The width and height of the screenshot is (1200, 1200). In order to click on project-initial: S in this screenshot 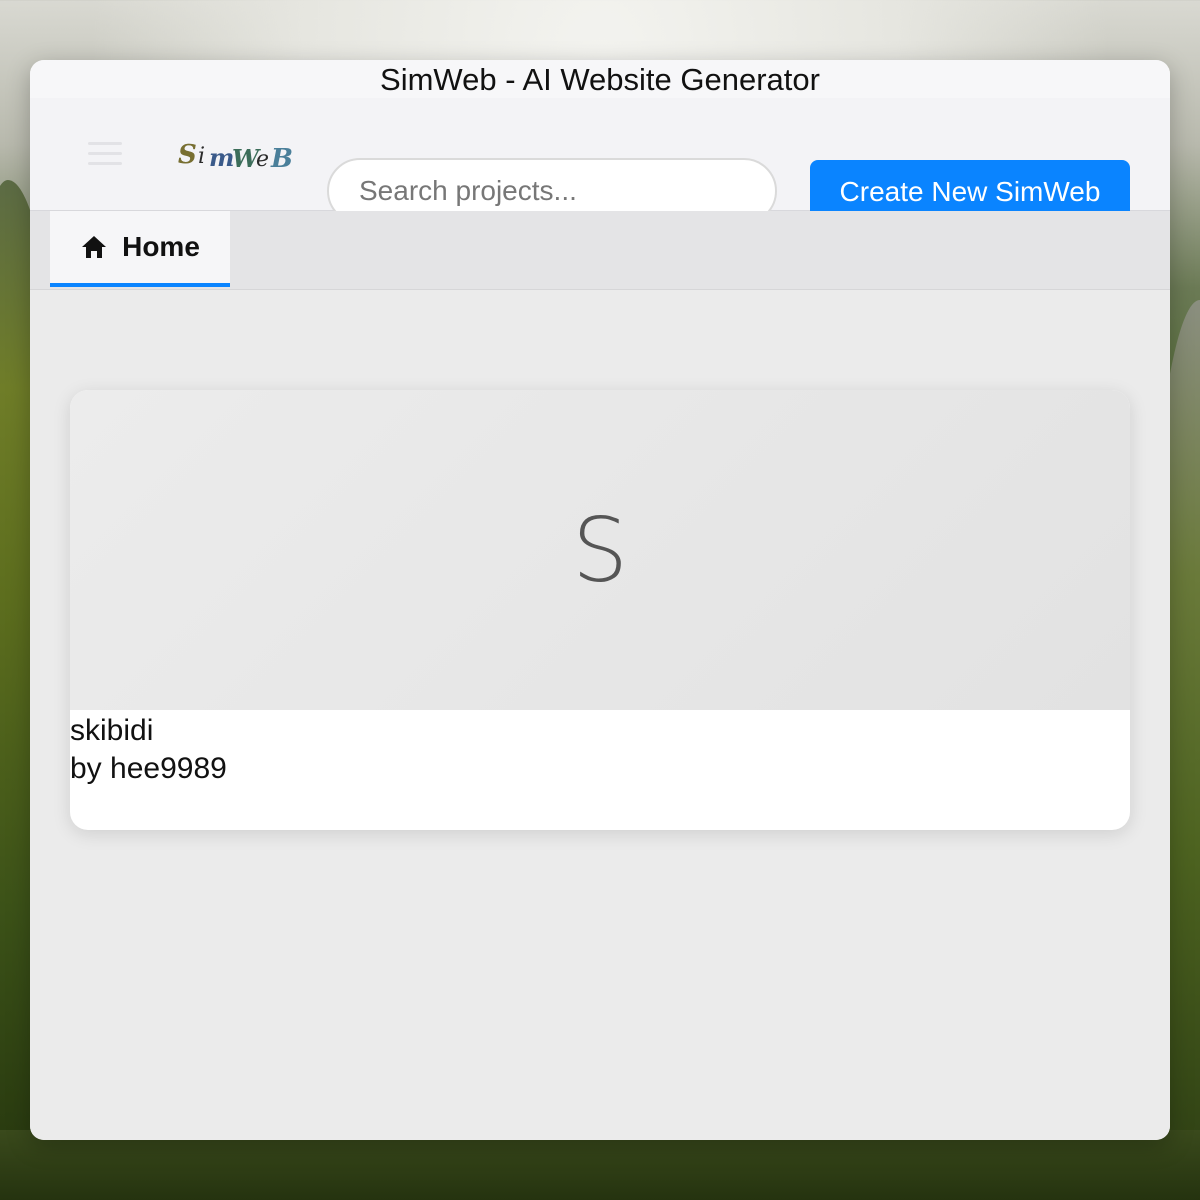, I will do `click(600, 550)`.